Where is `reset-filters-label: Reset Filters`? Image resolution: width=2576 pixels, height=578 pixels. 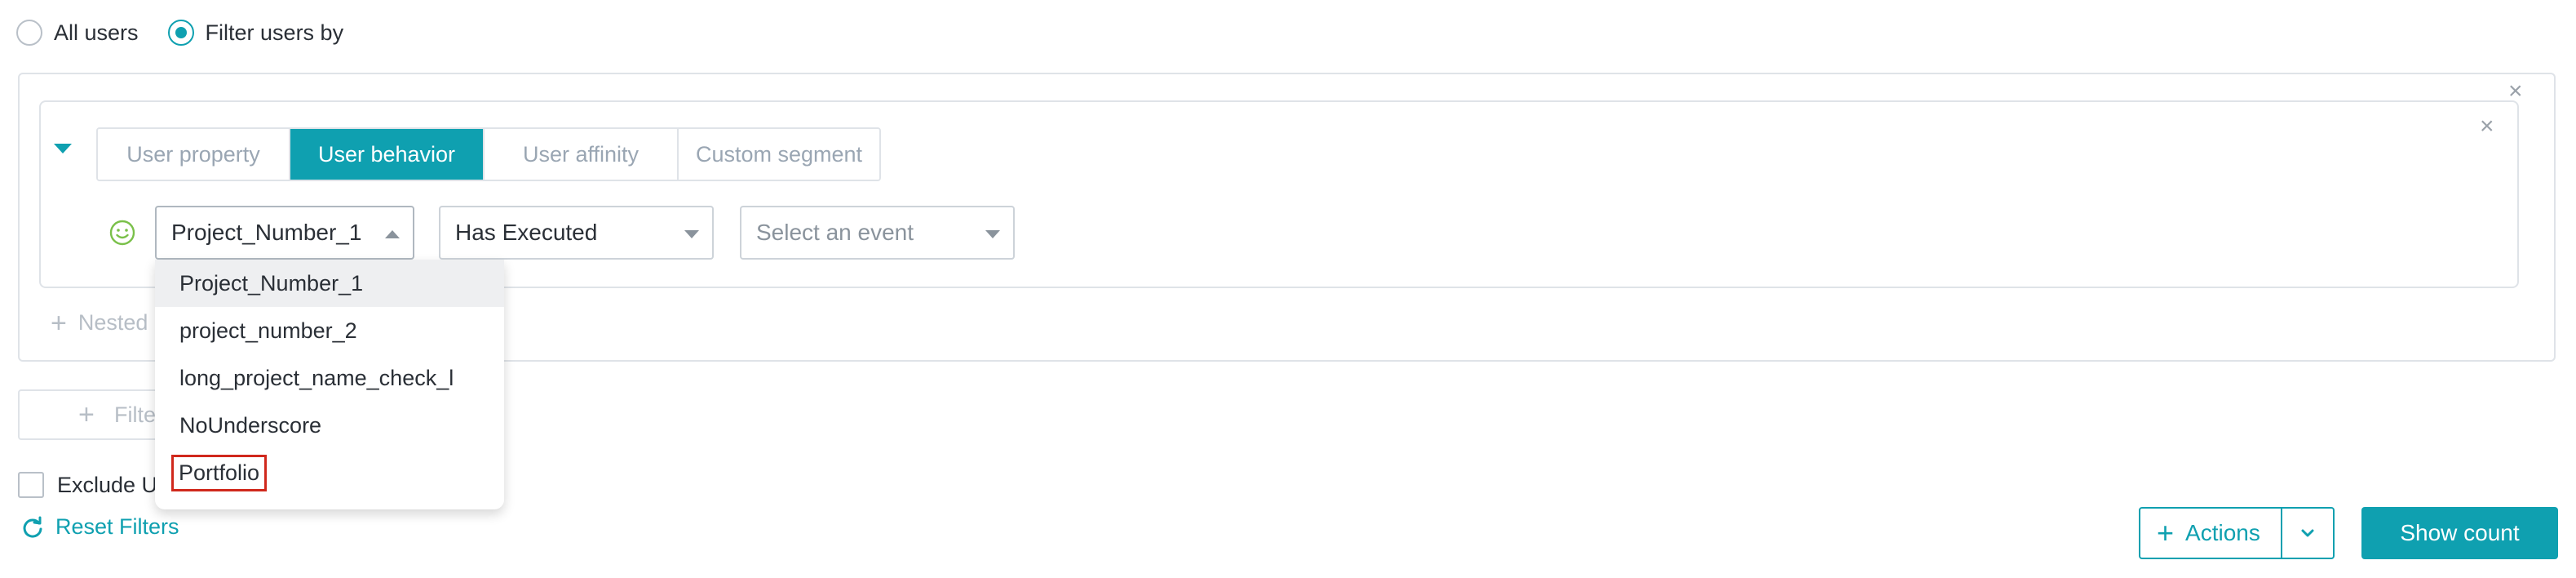 reset-filters-label: Reset Filters is located at coordinates (117, 526).